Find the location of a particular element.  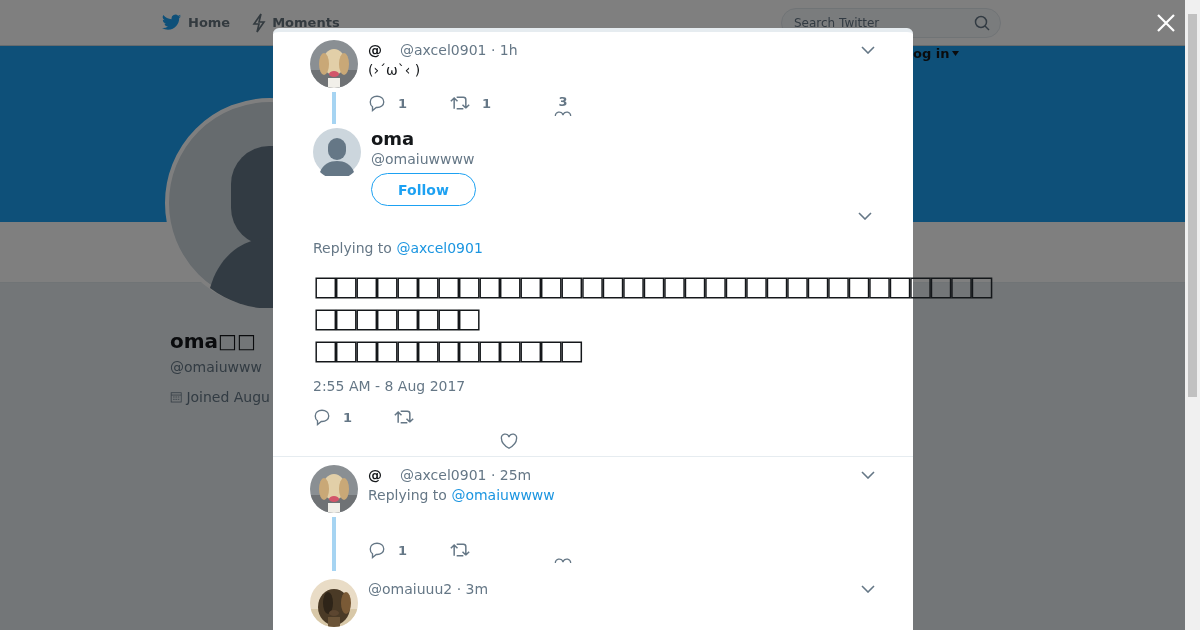

replying-to-text: Replying to @omaiuwwww is located at coordinates (462, 495).